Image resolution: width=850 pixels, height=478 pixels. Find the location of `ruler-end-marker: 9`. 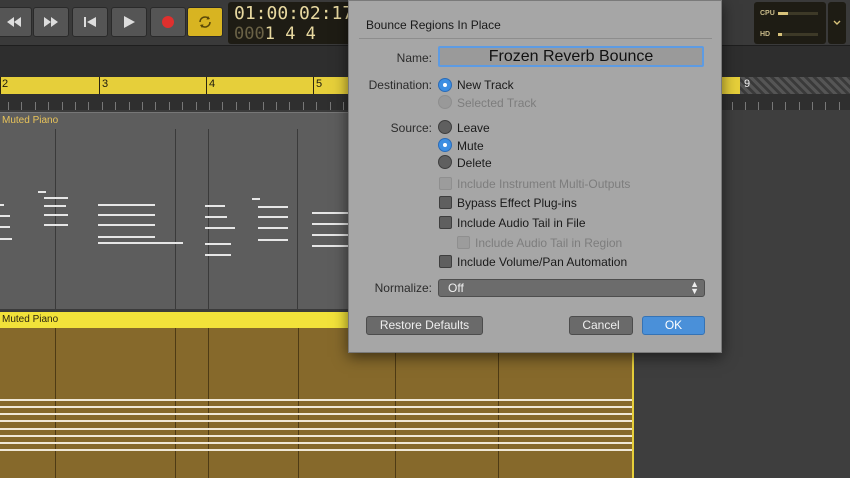

ruler-end-marker: 9 is located at coordinates (795, 85).